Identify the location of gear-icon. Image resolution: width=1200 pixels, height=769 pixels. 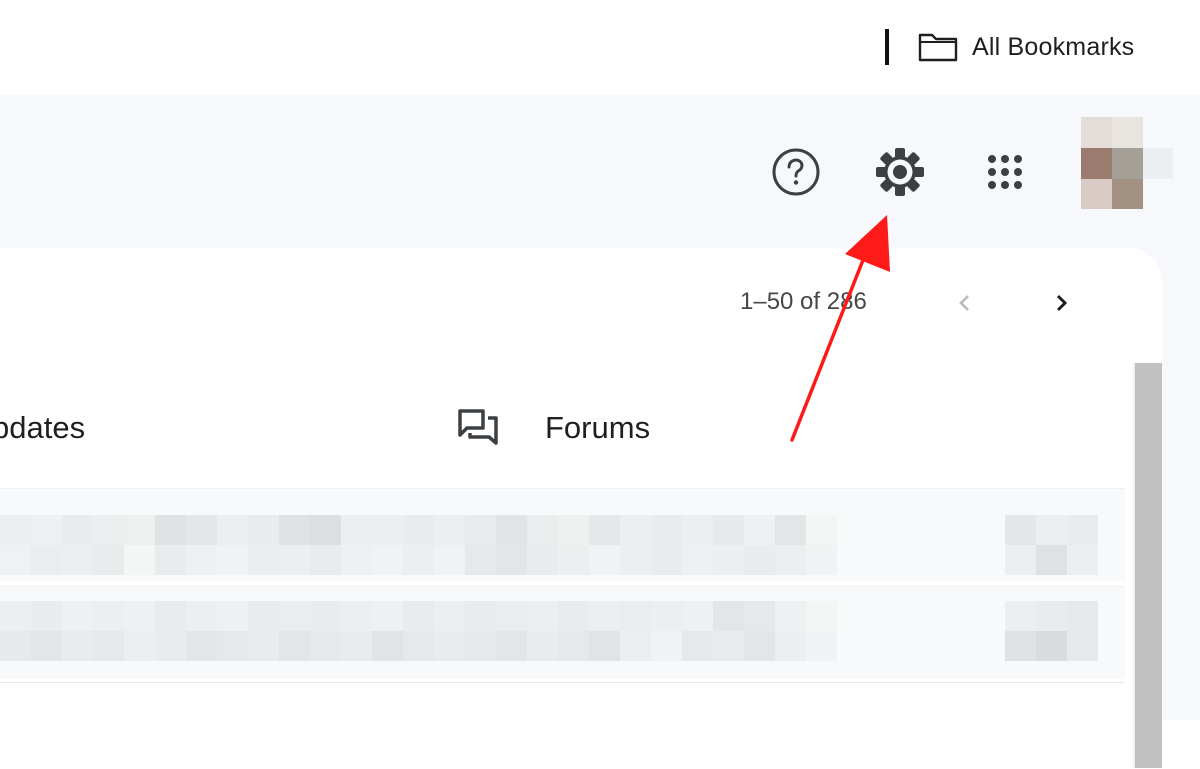
(900, 172).